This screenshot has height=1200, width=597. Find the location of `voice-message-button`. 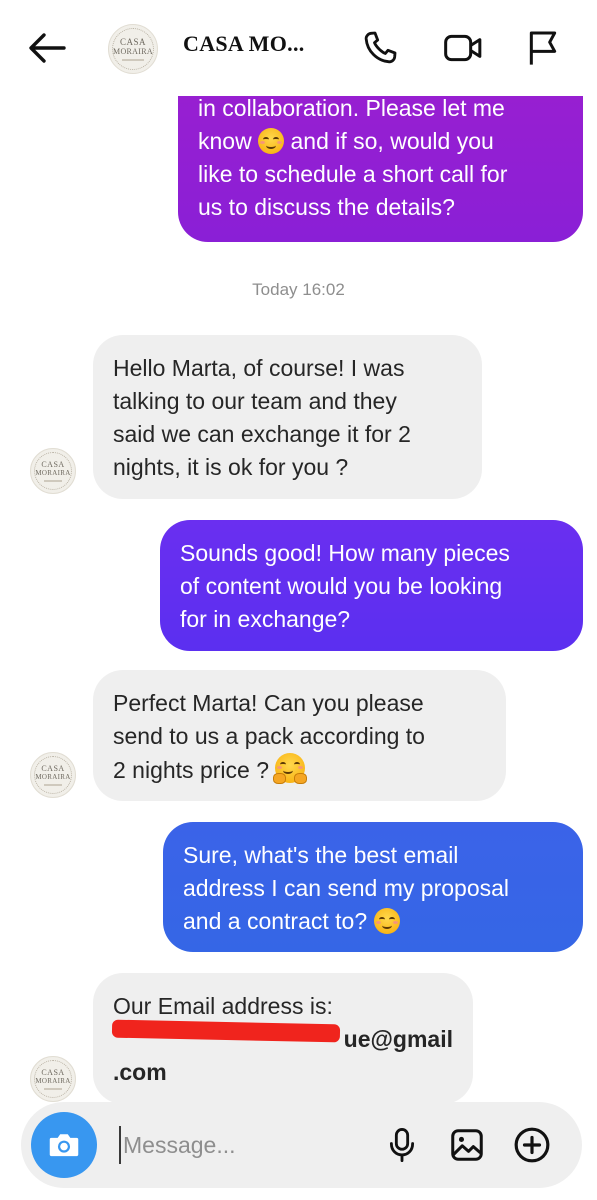

voice-message-button is located at coordinates (402, 1145).